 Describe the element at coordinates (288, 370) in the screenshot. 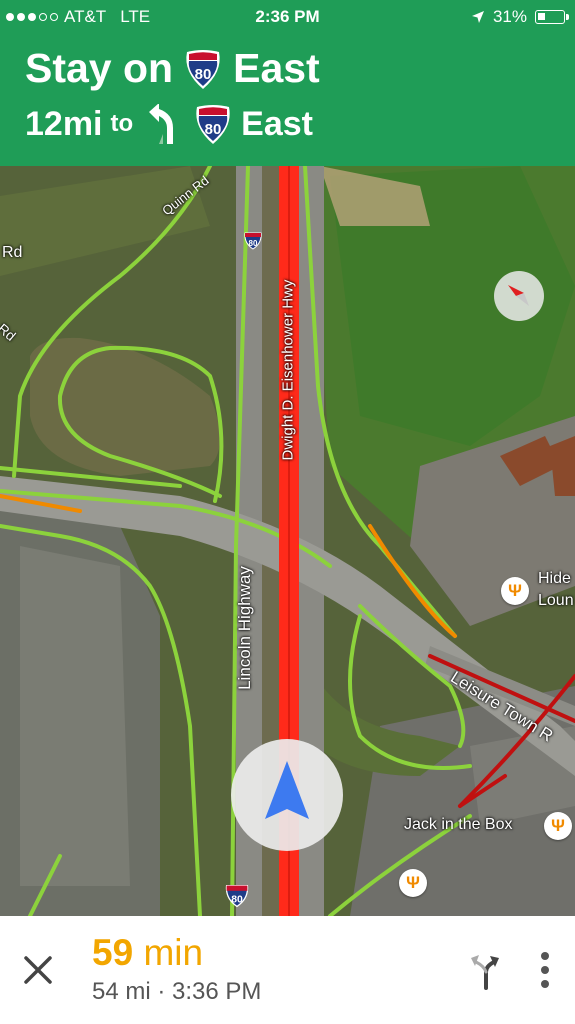

I see `road-label-eisenhower: Dwight D. Eisenhower Hwy` at that location.